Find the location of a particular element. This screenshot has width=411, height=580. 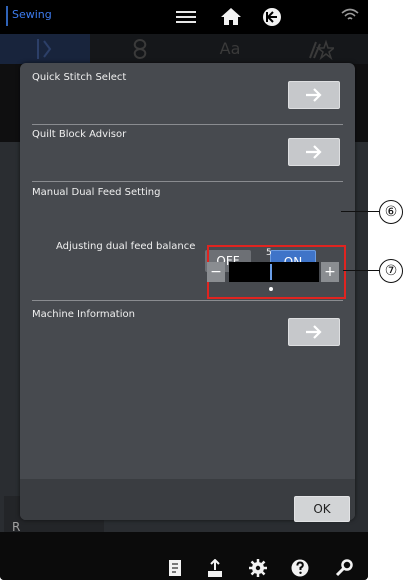

tab-favorites is located at coordinates (320, 49).